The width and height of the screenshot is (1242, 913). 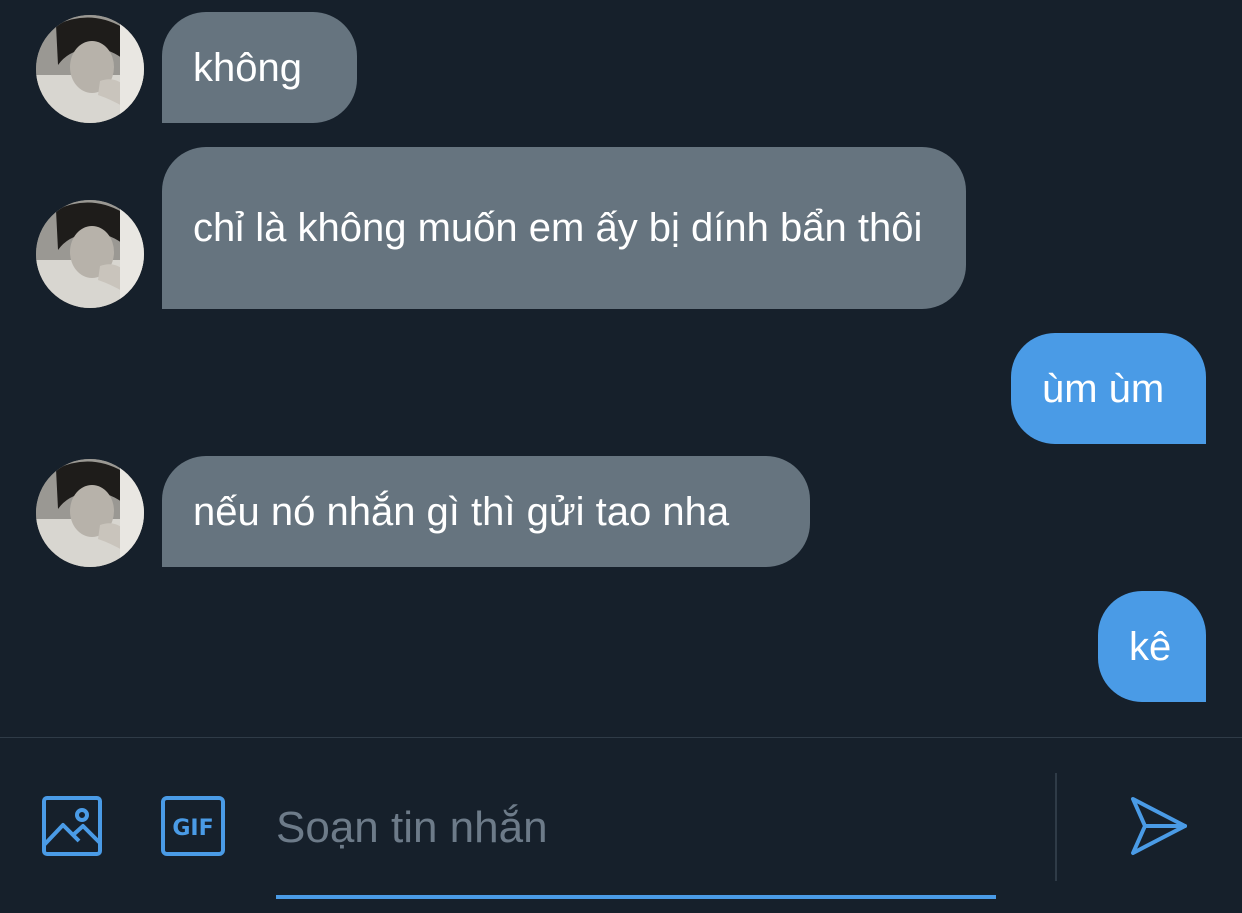 I want to click on message-bubble-incoming: chỉ là không muốn em ấy bị dính bẩn thôi, so click(x=564, y=228).